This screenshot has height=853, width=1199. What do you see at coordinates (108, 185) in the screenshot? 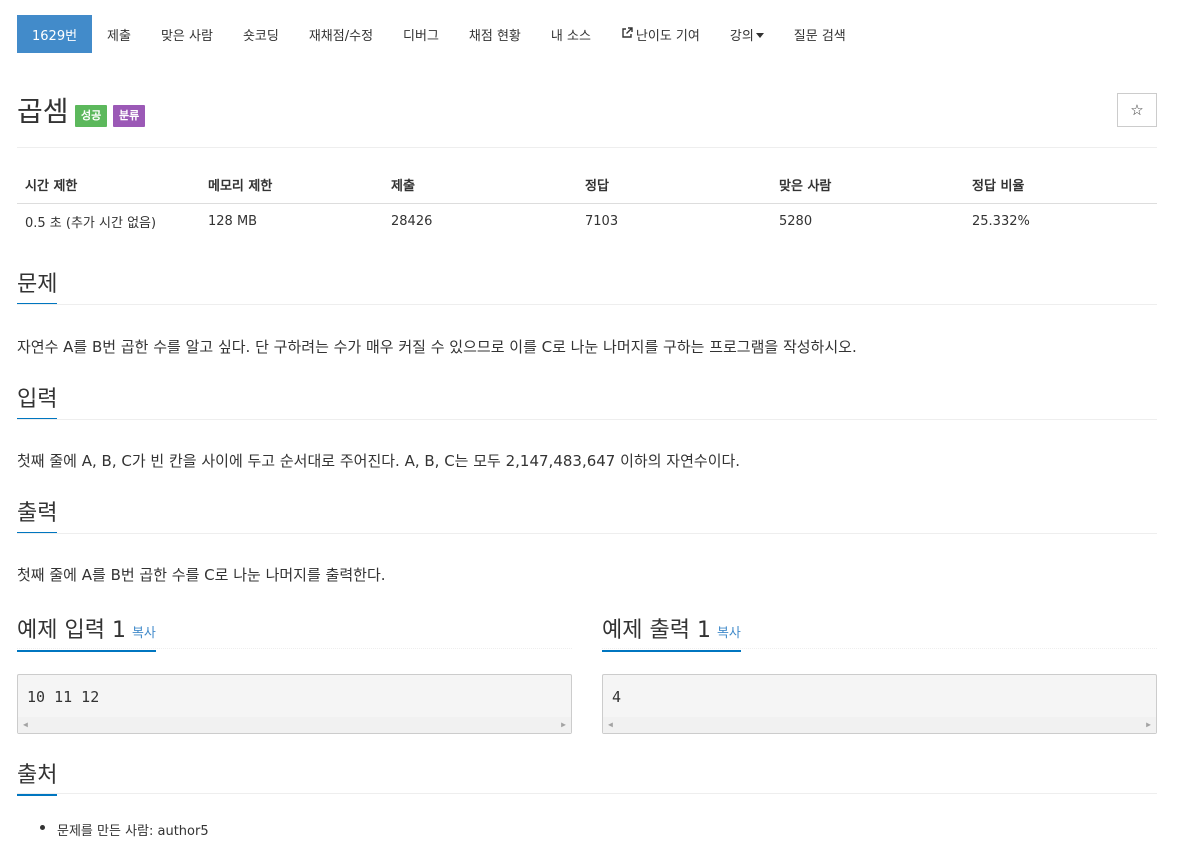
I see `time-limit-header: 시간 제한` at bounding box center [108, 185].